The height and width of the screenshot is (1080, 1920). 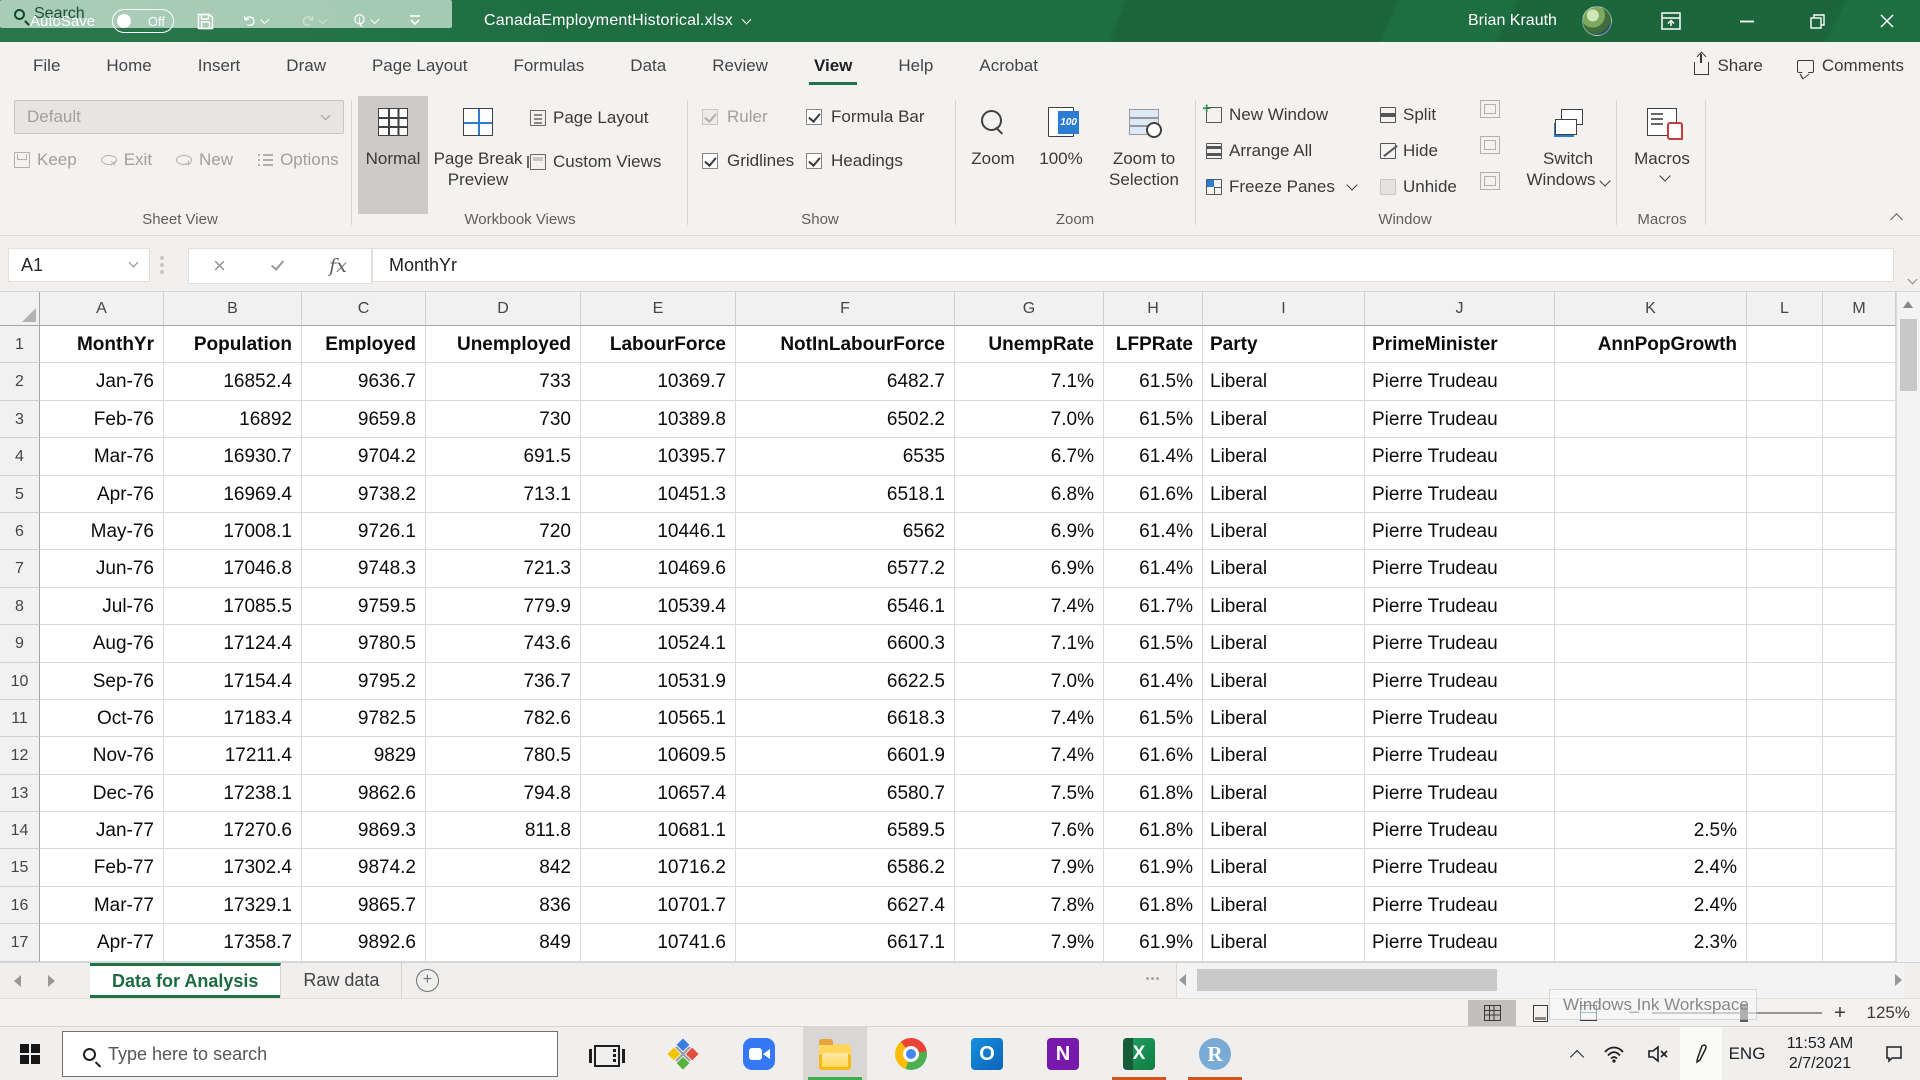 What do you see at coordinates (845, 831) in the screenshot?
I see `cell: 6589.5` at bounding box center [845, 831].